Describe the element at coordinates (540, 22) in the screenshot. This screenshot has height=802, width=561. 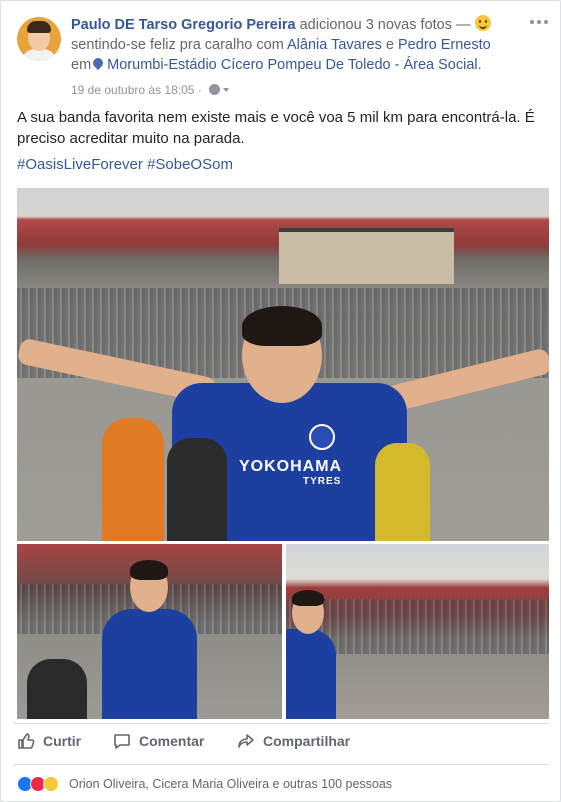
I see `more-icon` at that location.